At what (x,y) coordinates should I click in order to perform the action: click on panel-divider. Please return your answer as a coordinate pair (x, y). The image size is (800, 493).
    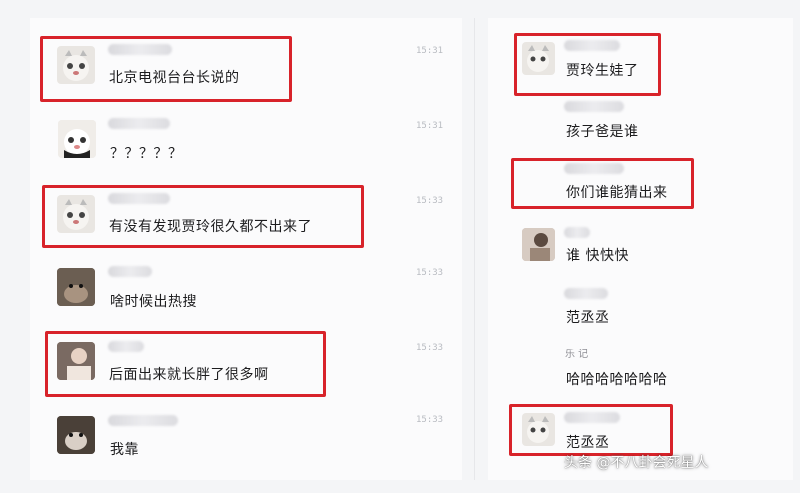
    Looking at the image, I should click on (474, 249).